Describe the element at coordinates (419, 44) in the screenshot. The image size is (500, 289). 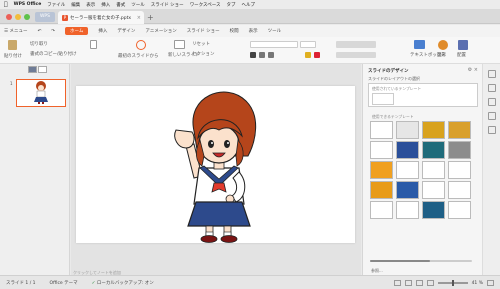
I see `textbox-icon` at that location.